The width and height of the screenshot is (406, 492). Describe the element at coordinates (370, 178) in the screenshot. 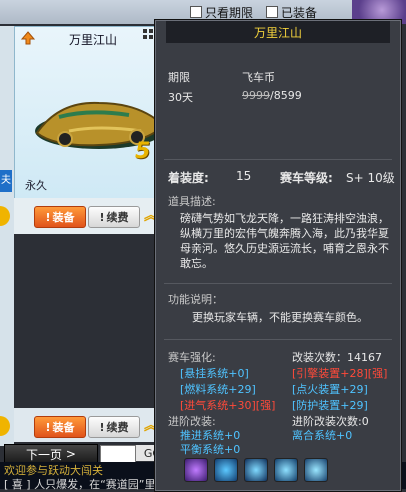

I see `level-value: S+ 10级` at that location.